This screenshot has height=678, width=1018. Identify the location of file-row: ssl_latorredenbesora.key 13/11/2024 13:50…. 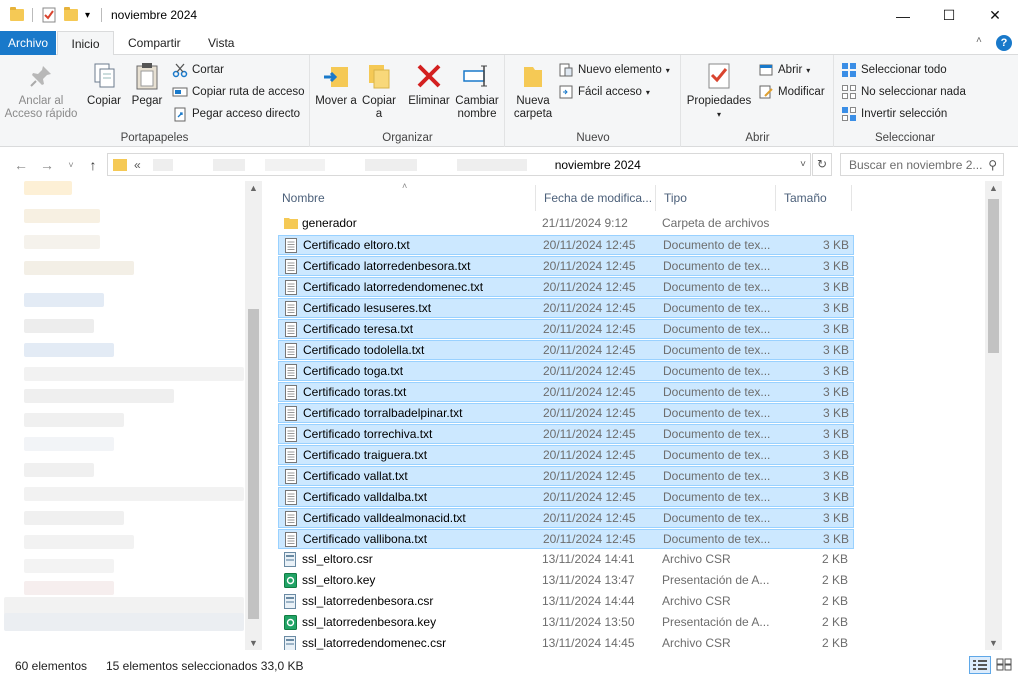
(566, 623).